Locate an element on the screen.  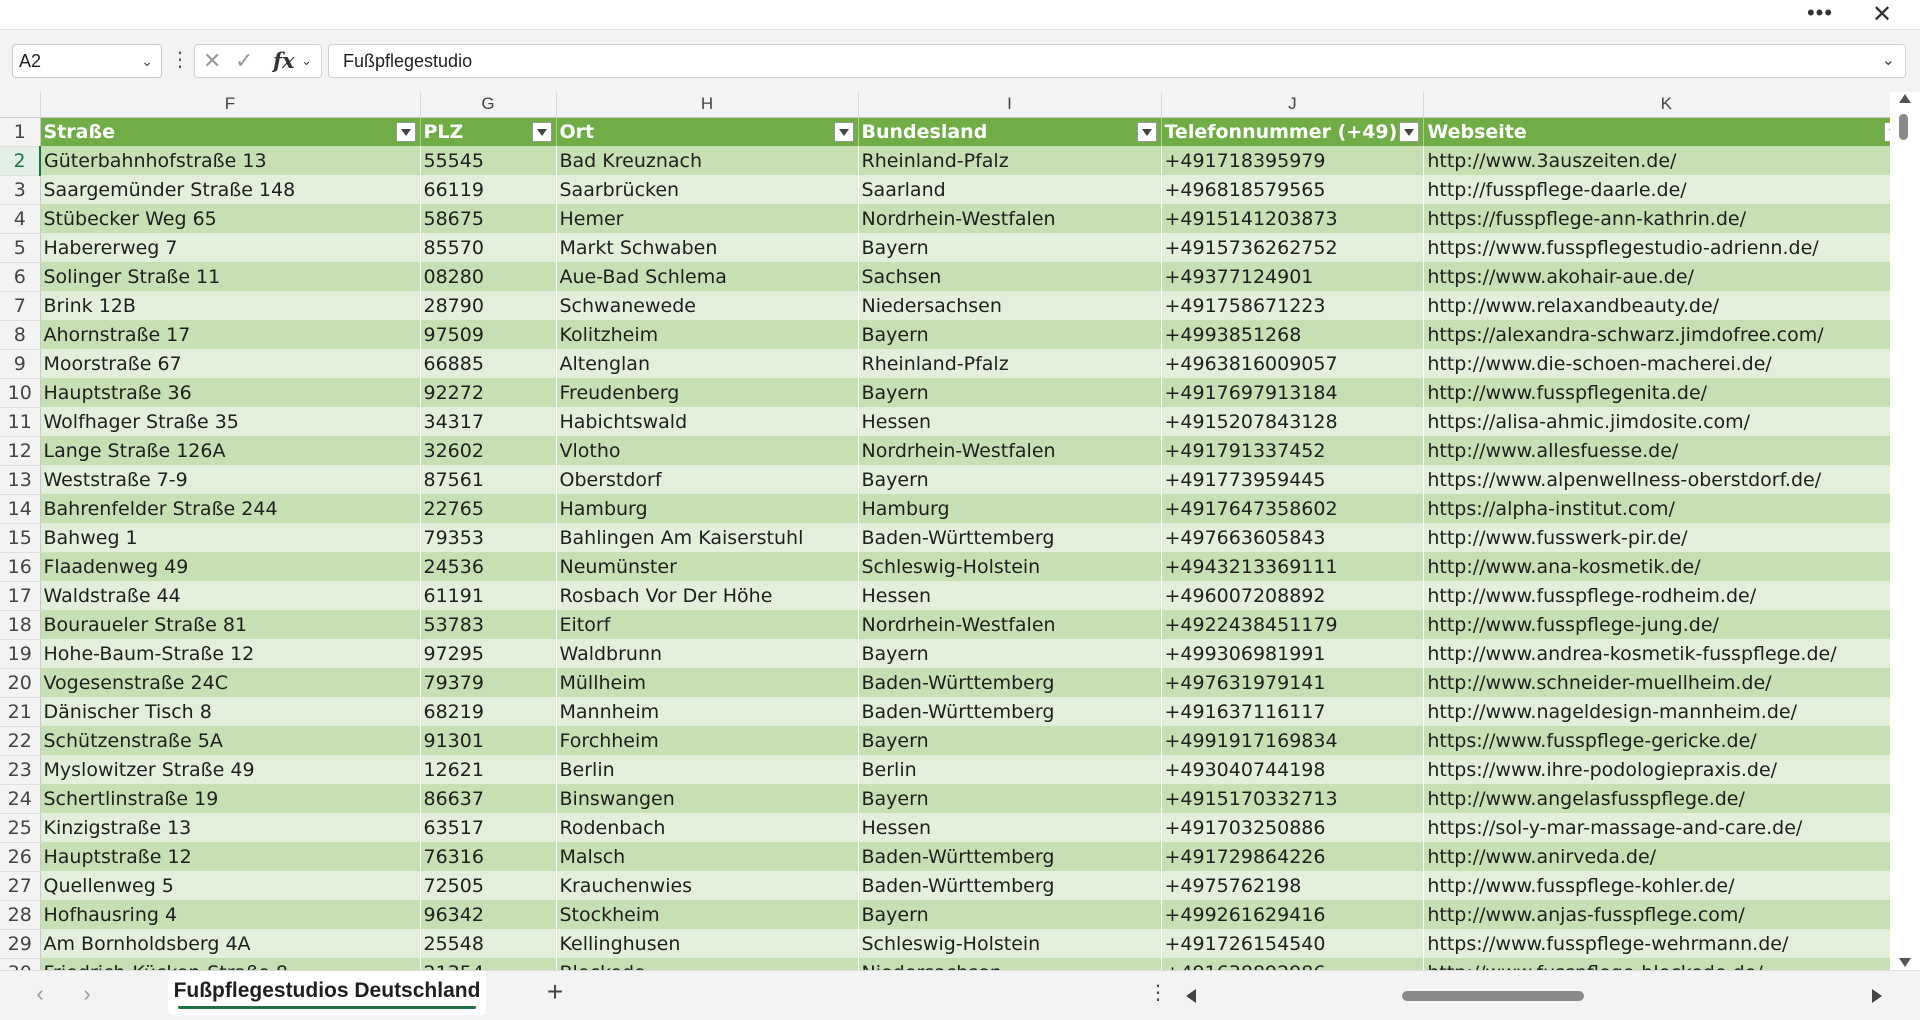
table-cell: 22765 is located at coordinates (488, 508).